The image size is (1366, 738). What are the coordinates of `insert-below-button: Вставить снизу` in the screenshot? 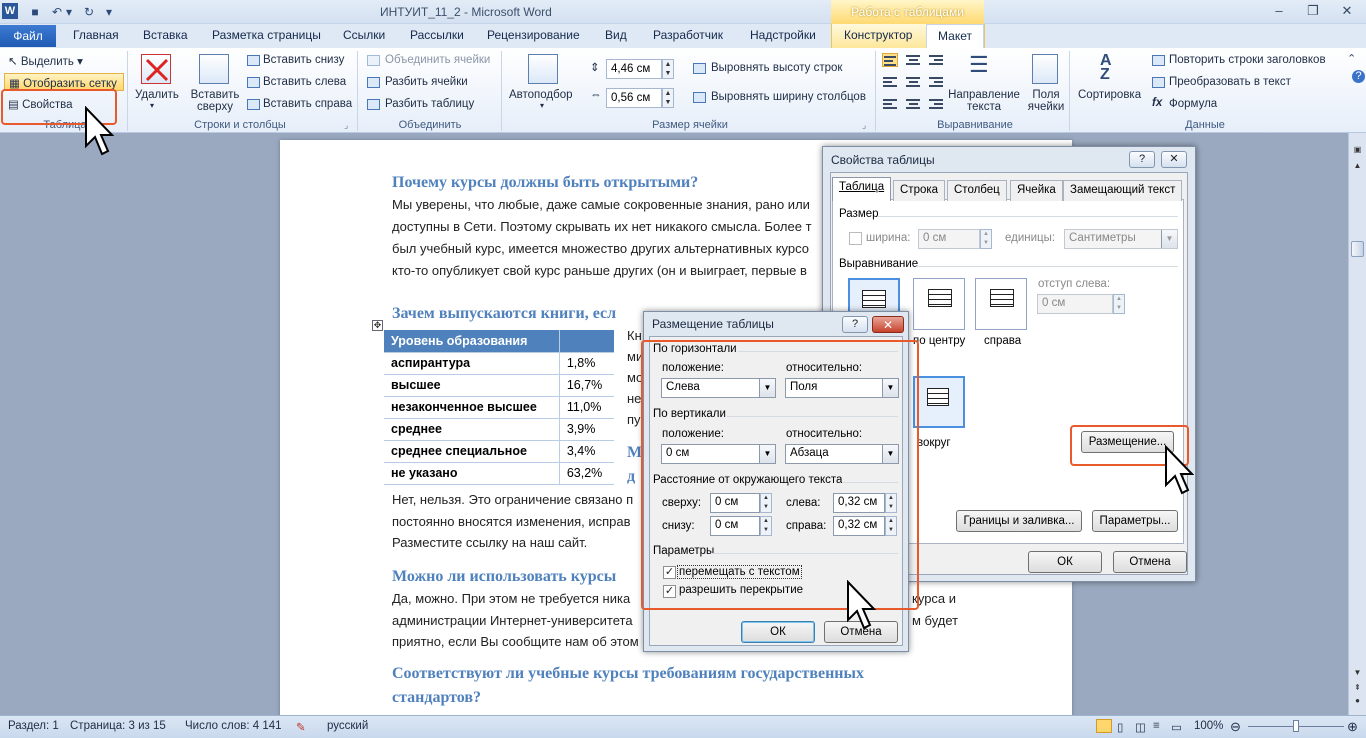 It's located at (303, 60).